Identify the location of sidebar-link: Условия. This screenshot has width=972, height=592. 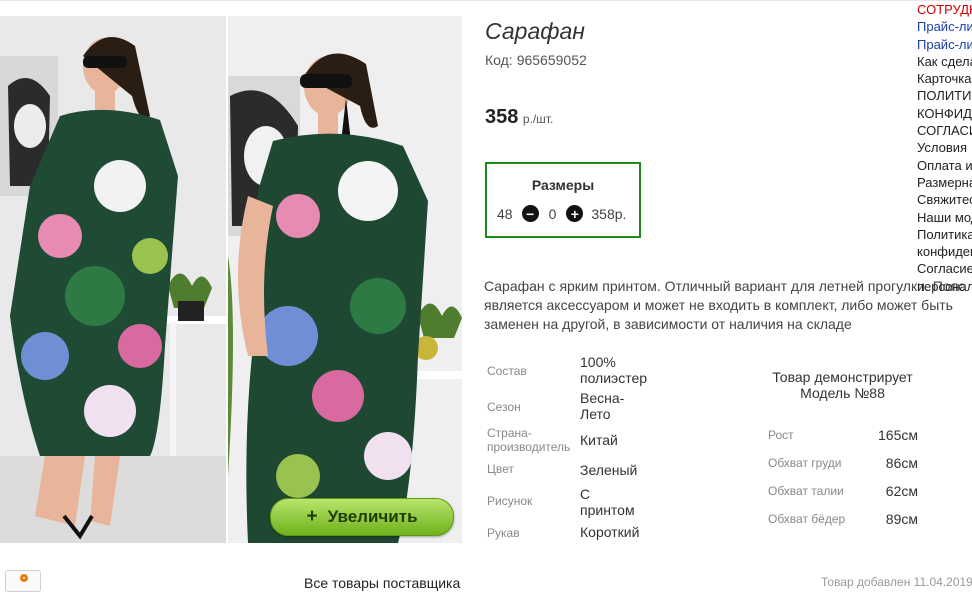
(944, 147).